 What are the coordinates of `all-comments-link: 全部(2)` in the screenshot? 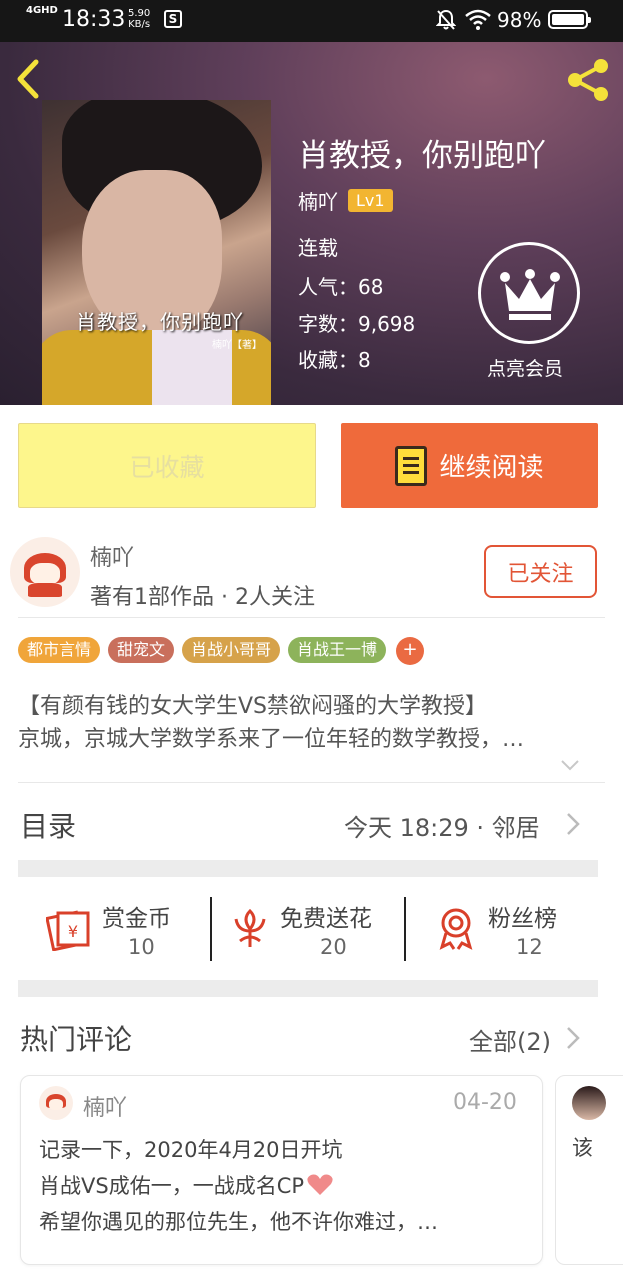 It's located at (510, 1039).